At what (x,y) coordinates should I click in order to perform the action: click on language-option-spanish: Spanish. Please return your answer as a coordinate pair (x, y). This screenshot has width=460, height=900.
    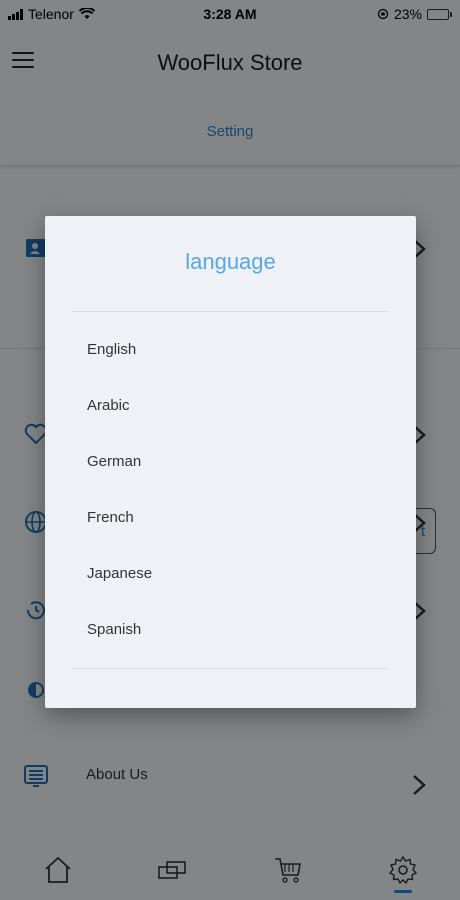
    Looking at the image, I should click on (230, 635).